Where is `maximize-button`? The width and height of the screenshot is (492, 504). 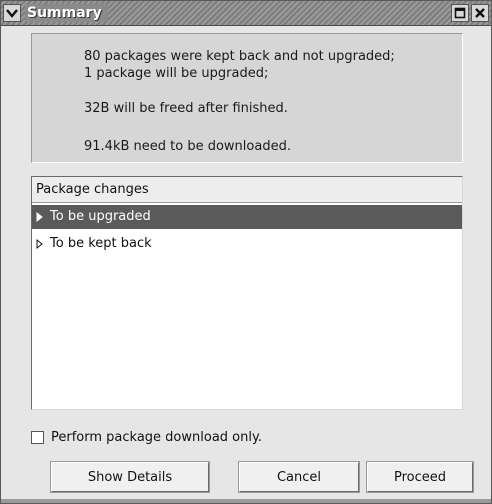 maximize-button is located at coordinates (460, 13).